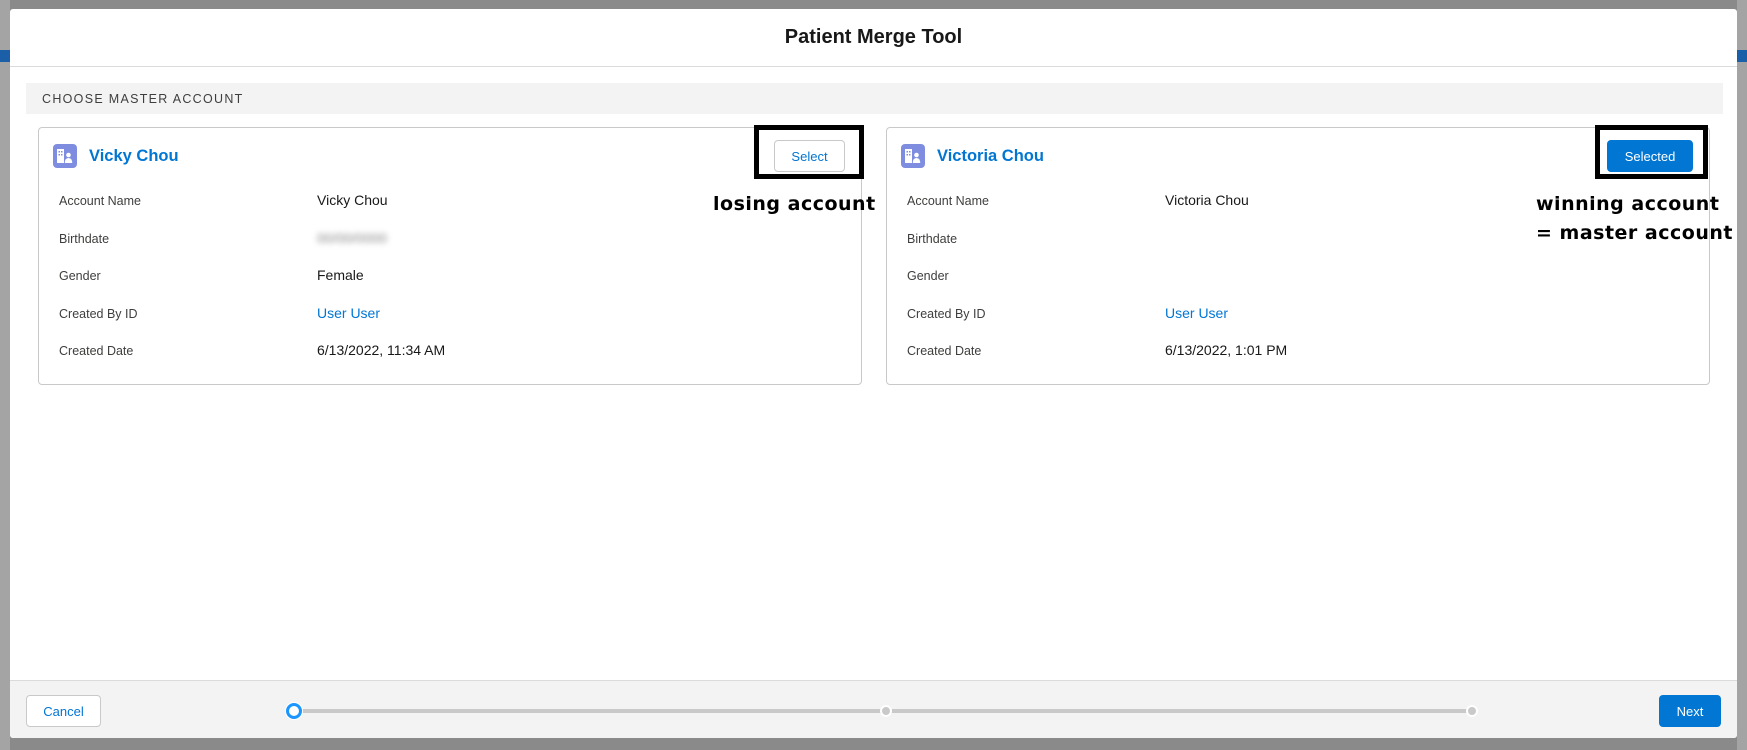 This screenshot has height=750, width=1747. What do you see at coordinates (1226, 350) in the screenshot?
I see `field-value: 6/13/2022, 1:01 PM` at bounding box center [1226, 350].